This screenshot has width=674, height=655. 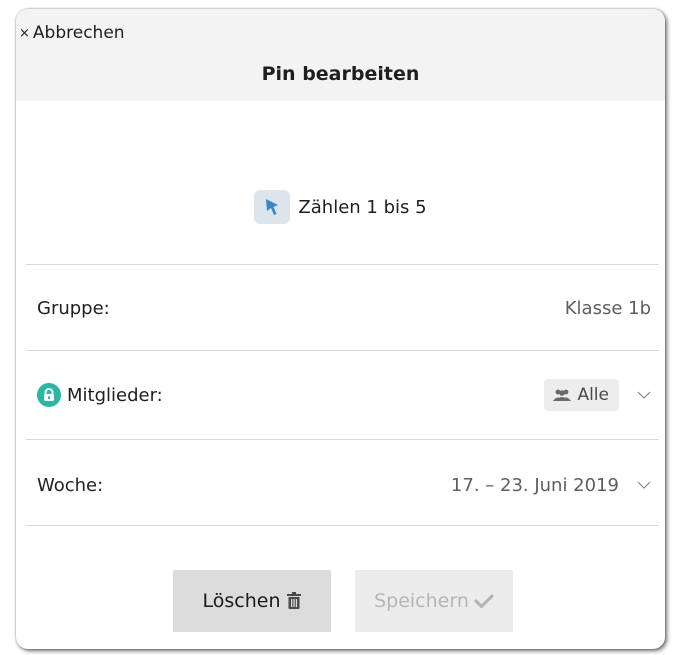 I want to click on cancel-button: × Abbrechen, so click(x=72, y=33).